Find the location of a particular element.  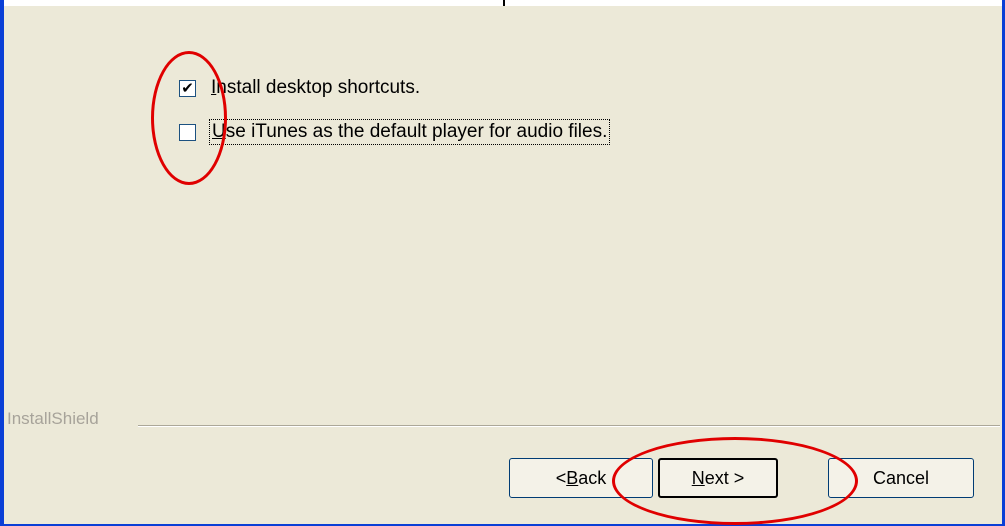

title-area-fragment is located at coordinates (504, 3).